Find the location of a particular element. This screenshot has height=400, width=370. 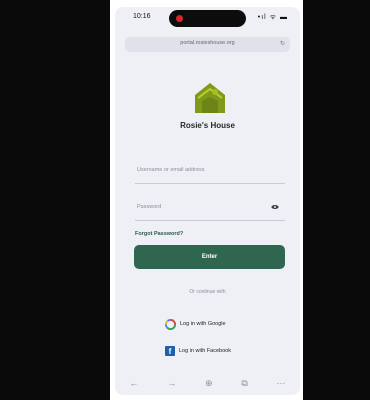

url-text: portal.rosieshouse.org is located at coordinates (207, 43).